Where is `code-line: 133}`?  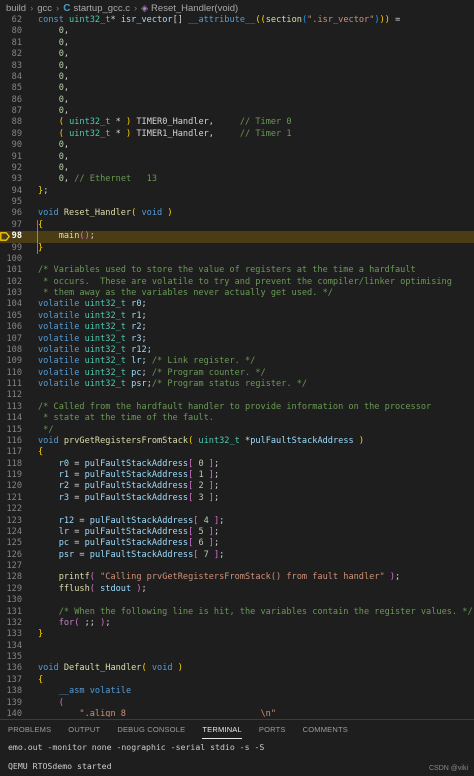 code-line: 133} is located at coordinates (237, 634).